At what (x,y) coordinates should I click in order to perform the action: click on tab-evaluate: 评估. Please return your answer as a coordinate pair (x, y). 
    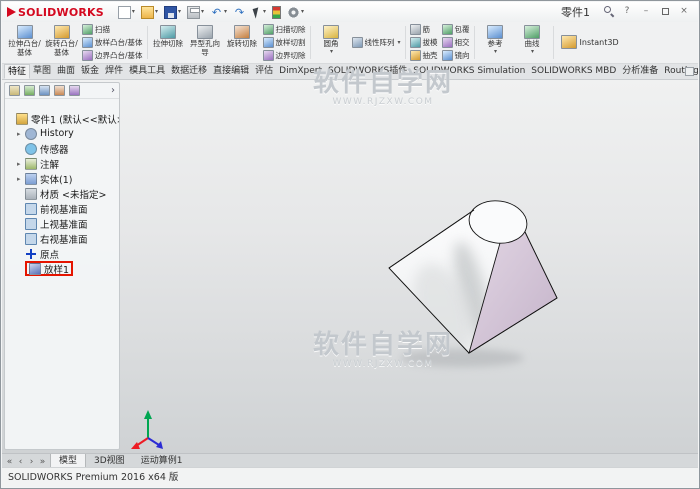
    Looking at the image, I should click on (264, 71).